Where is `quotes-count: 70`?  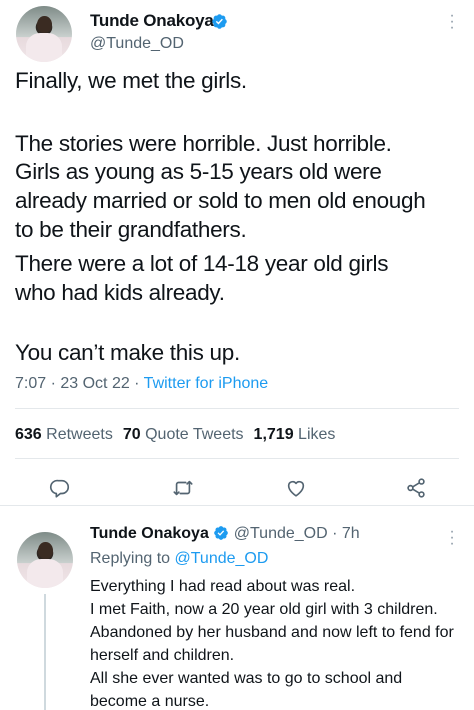
quotes-count: 70 is located at coordinates (131, 434).